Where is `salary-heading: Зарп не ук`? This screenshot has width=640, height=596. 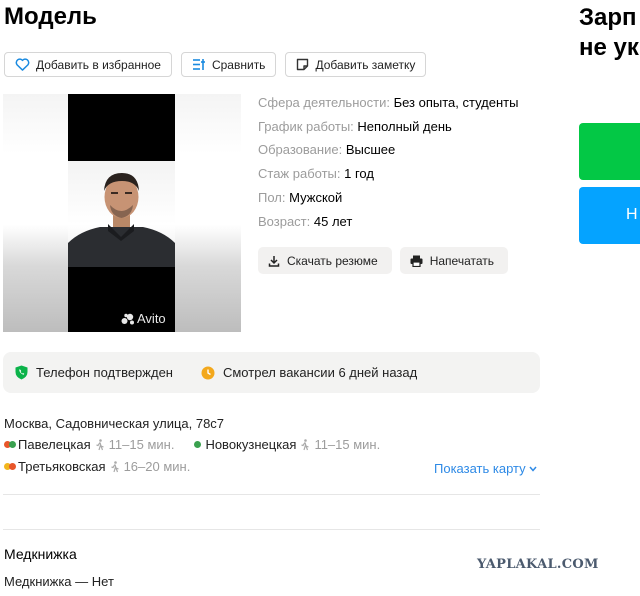 salary-heading: Зарп не ук is located at coordinates (609, 33).